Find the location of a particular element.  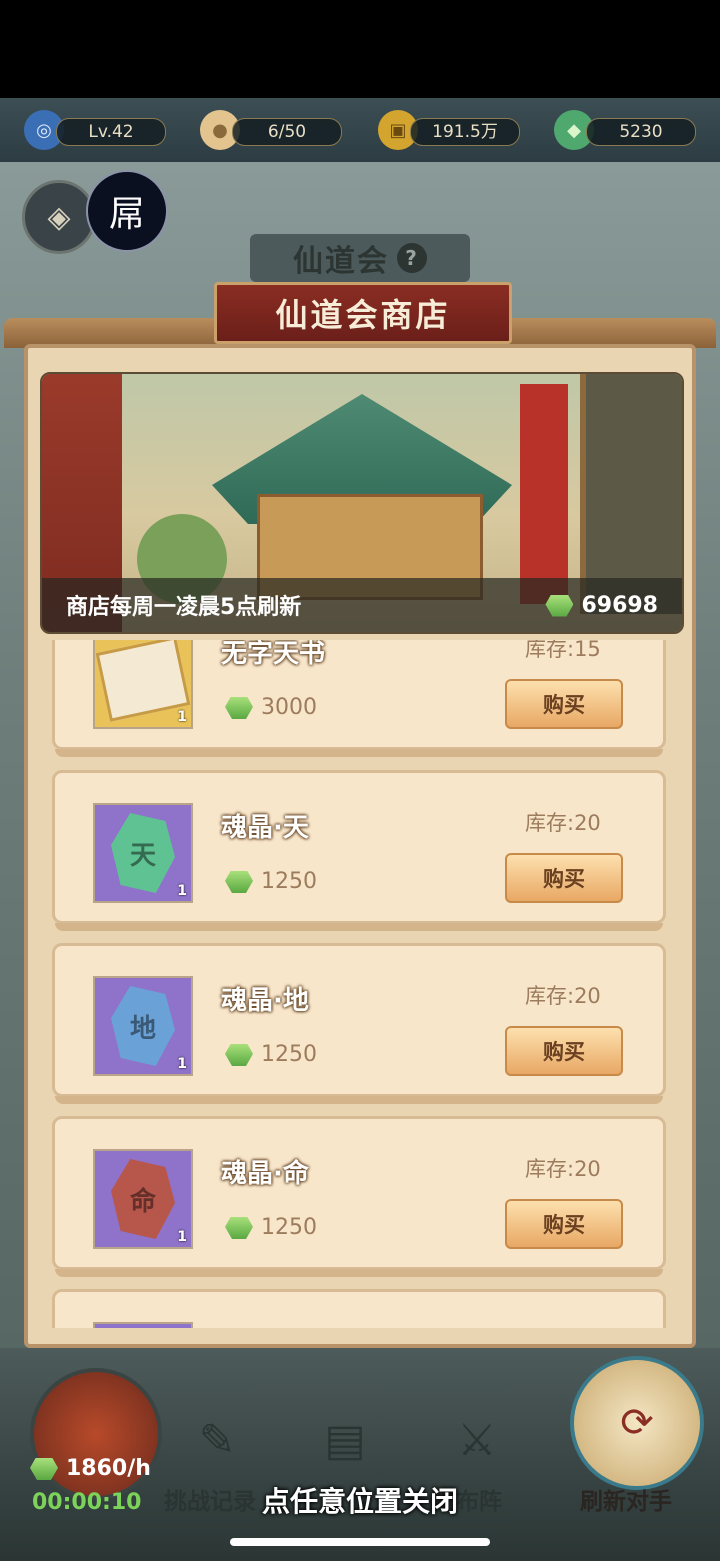

home-indicator is located at coordinates (360, 1542).